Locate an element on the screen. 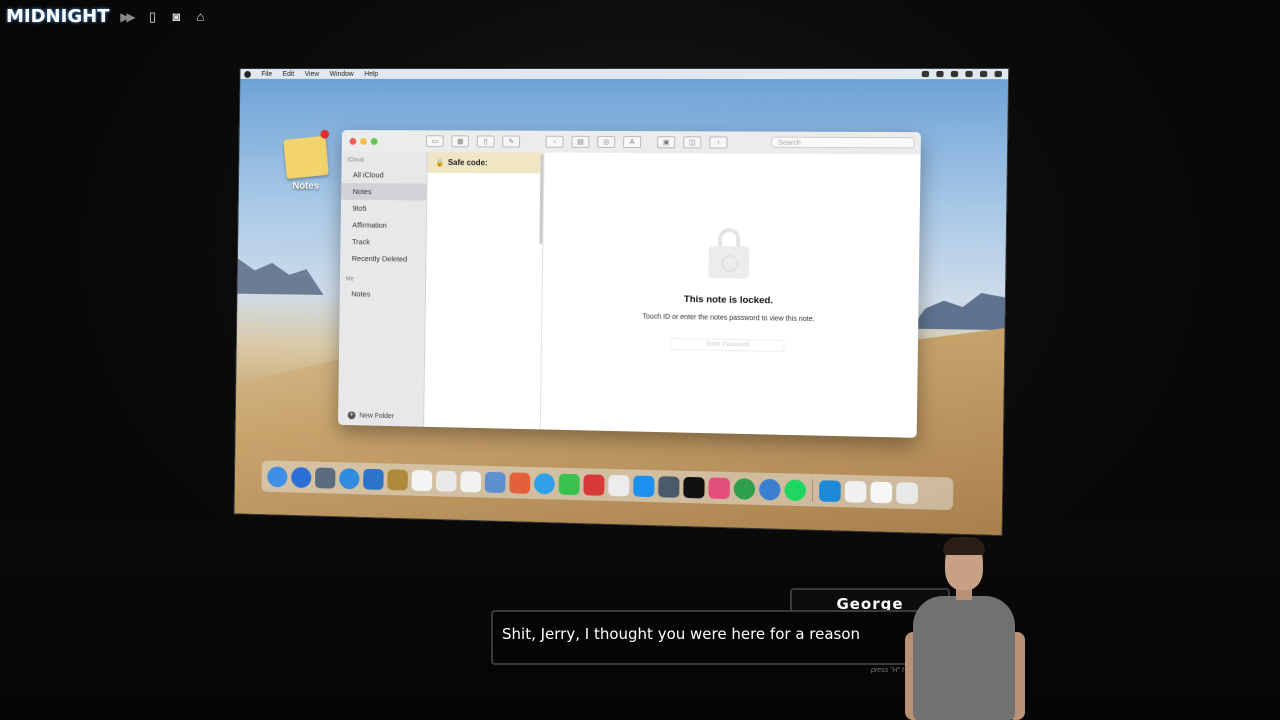 This screenshot has height=720, width=1280. window-controls is located at coordinates (364, 140).